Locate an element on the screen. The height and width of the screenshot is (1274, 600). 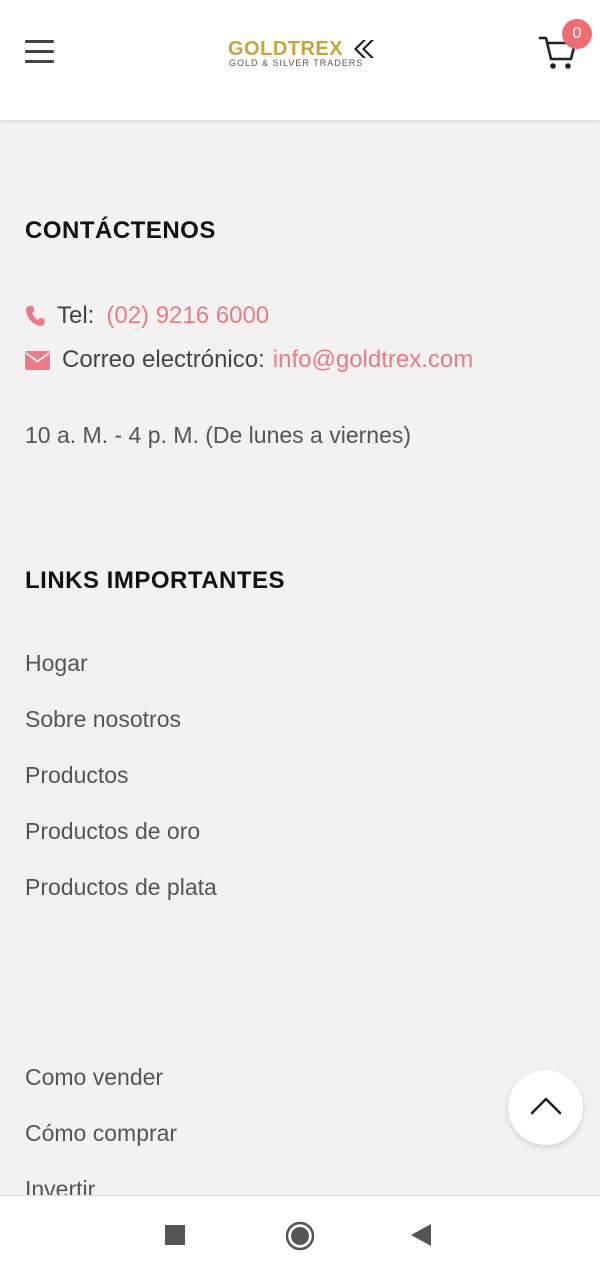
links-section-title: LINKS IMPORTANTES is located at coordinates (155, 580).